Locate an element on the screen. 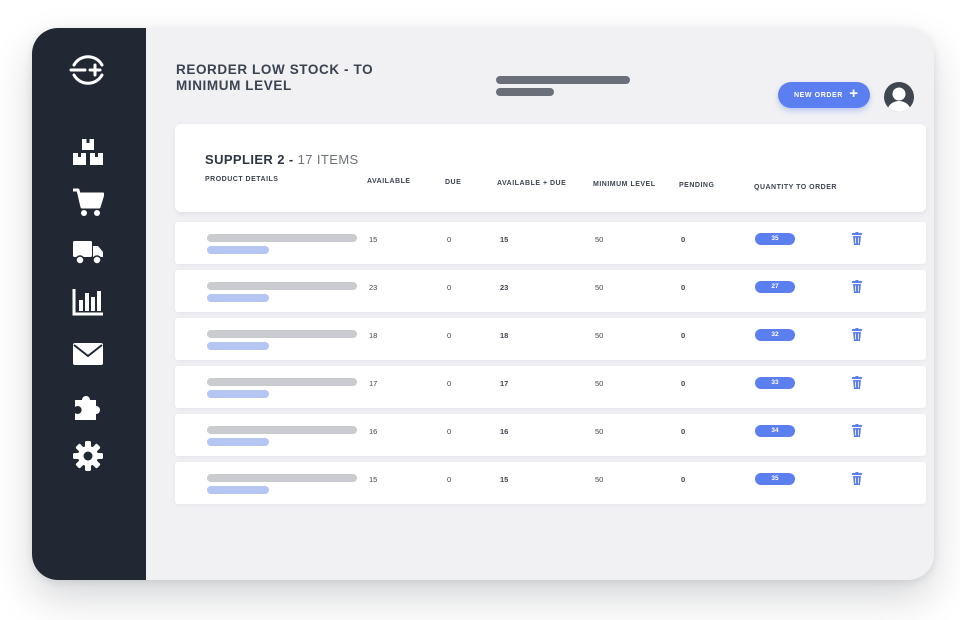  sidebar-item-integrations is located at coordinates (88, 406).